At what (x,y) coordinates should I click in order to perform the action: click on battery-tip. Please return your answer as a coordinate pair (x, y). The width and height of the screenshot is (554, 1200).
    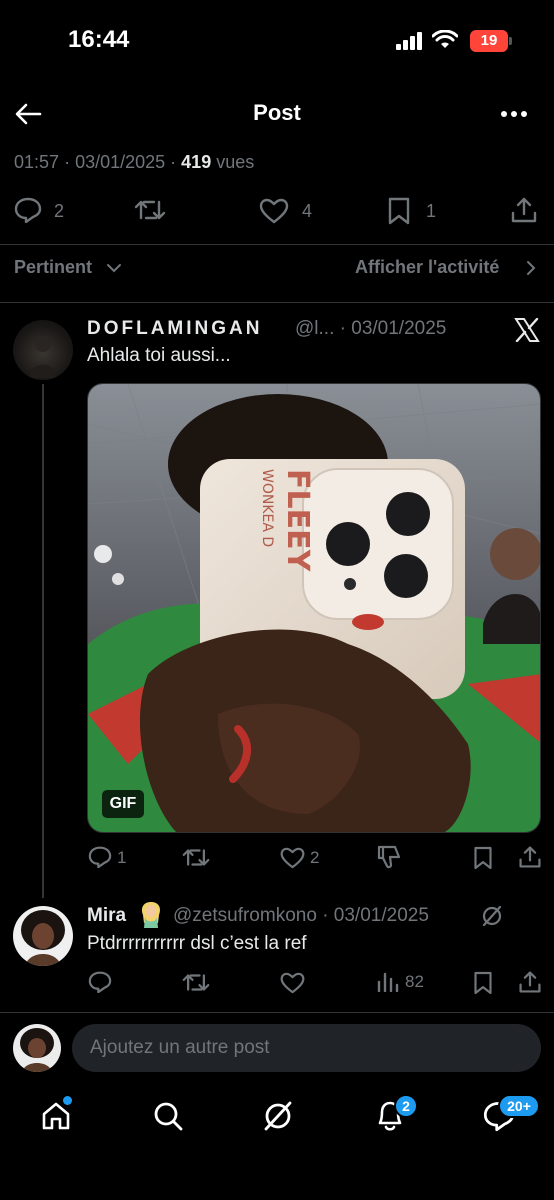
    Looking at the image, I should click on (510, 41).